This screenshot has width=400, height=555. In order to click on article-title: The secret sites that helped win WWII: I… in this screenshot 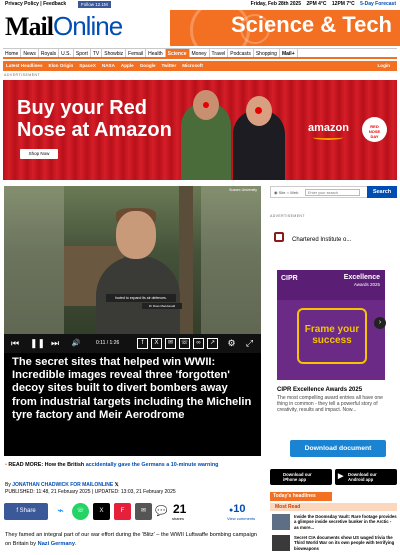, I will do `click(132, 404)`.